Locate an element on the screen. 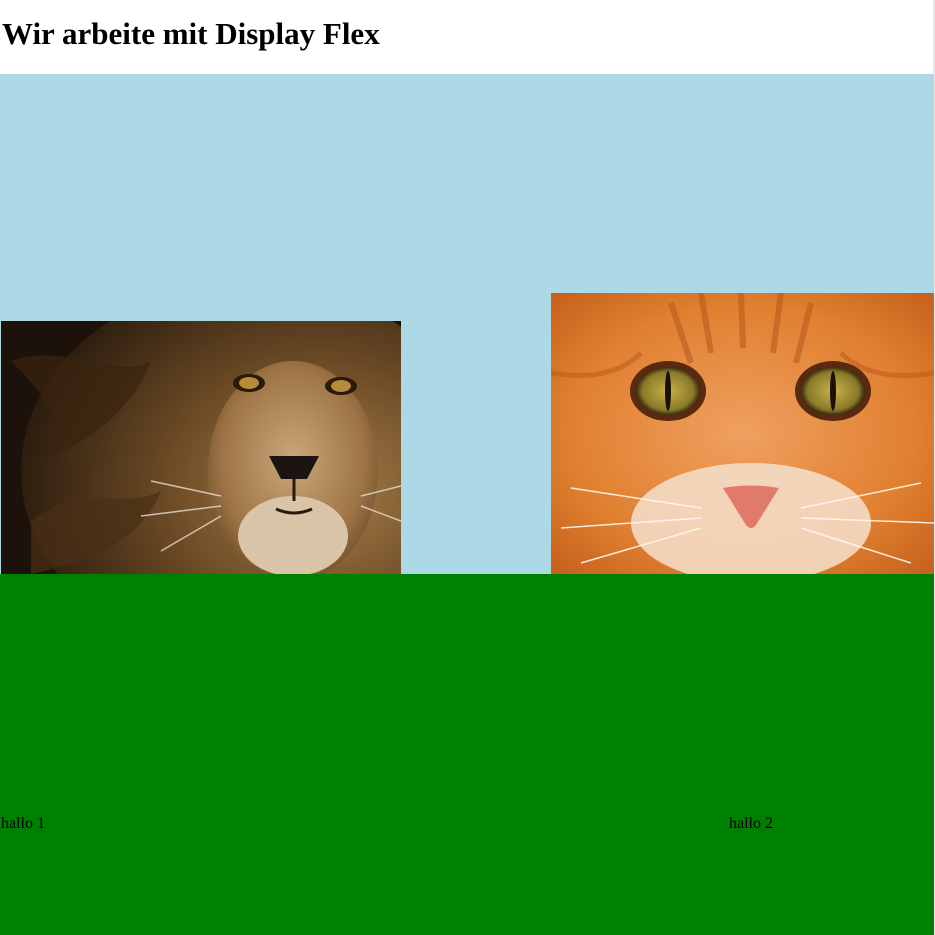 This screenshot has height=935, width=935. lion-image is located at coordinates (201, 447).